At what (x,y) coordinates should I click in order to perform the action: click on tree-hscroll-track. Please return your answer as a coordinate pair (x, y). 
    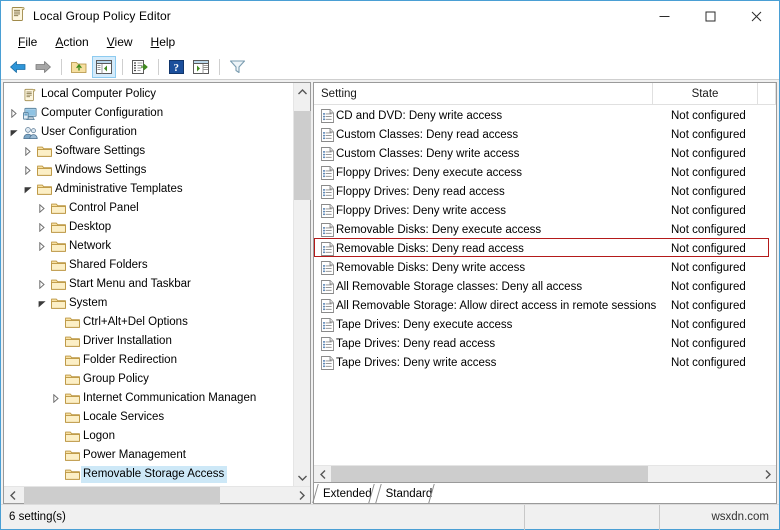
    Looking at the image, I should click on (157, 495).